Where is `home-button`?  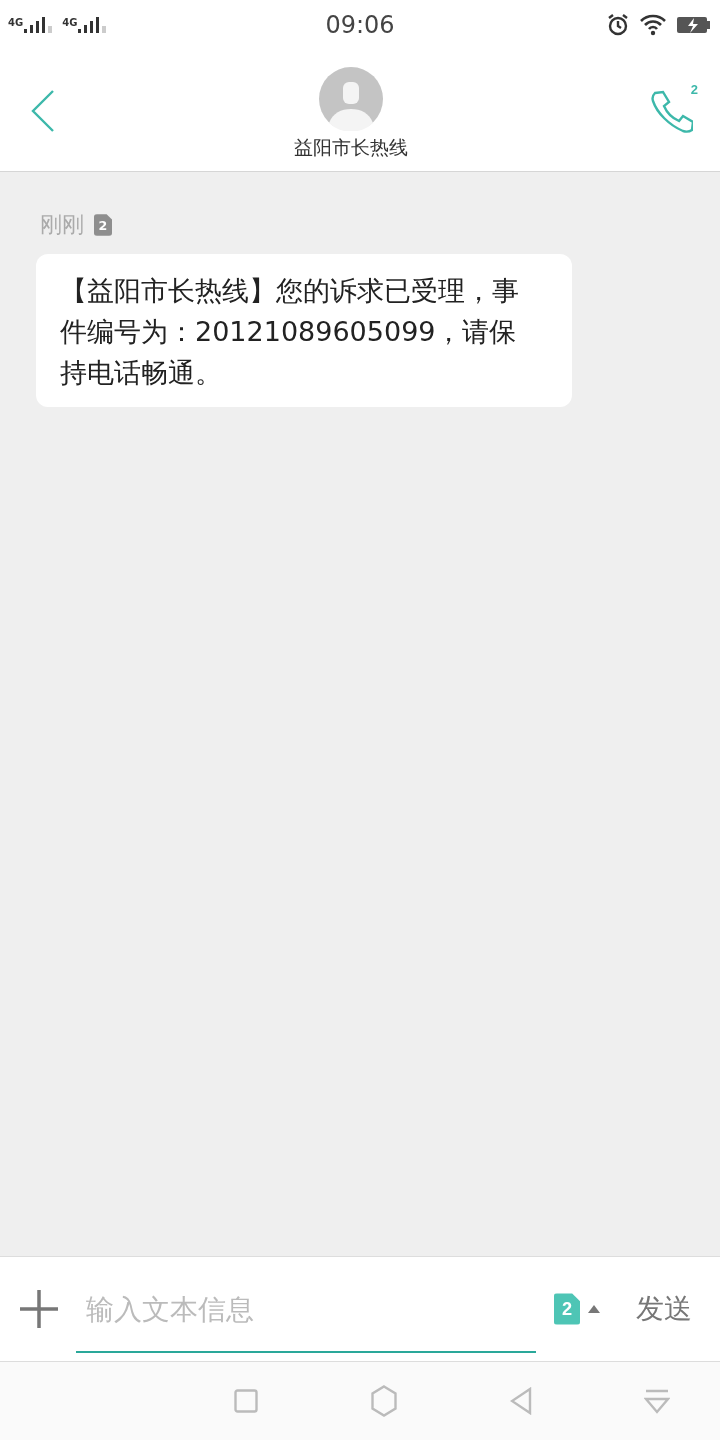 home-button is located at coordinates (384, 1401).